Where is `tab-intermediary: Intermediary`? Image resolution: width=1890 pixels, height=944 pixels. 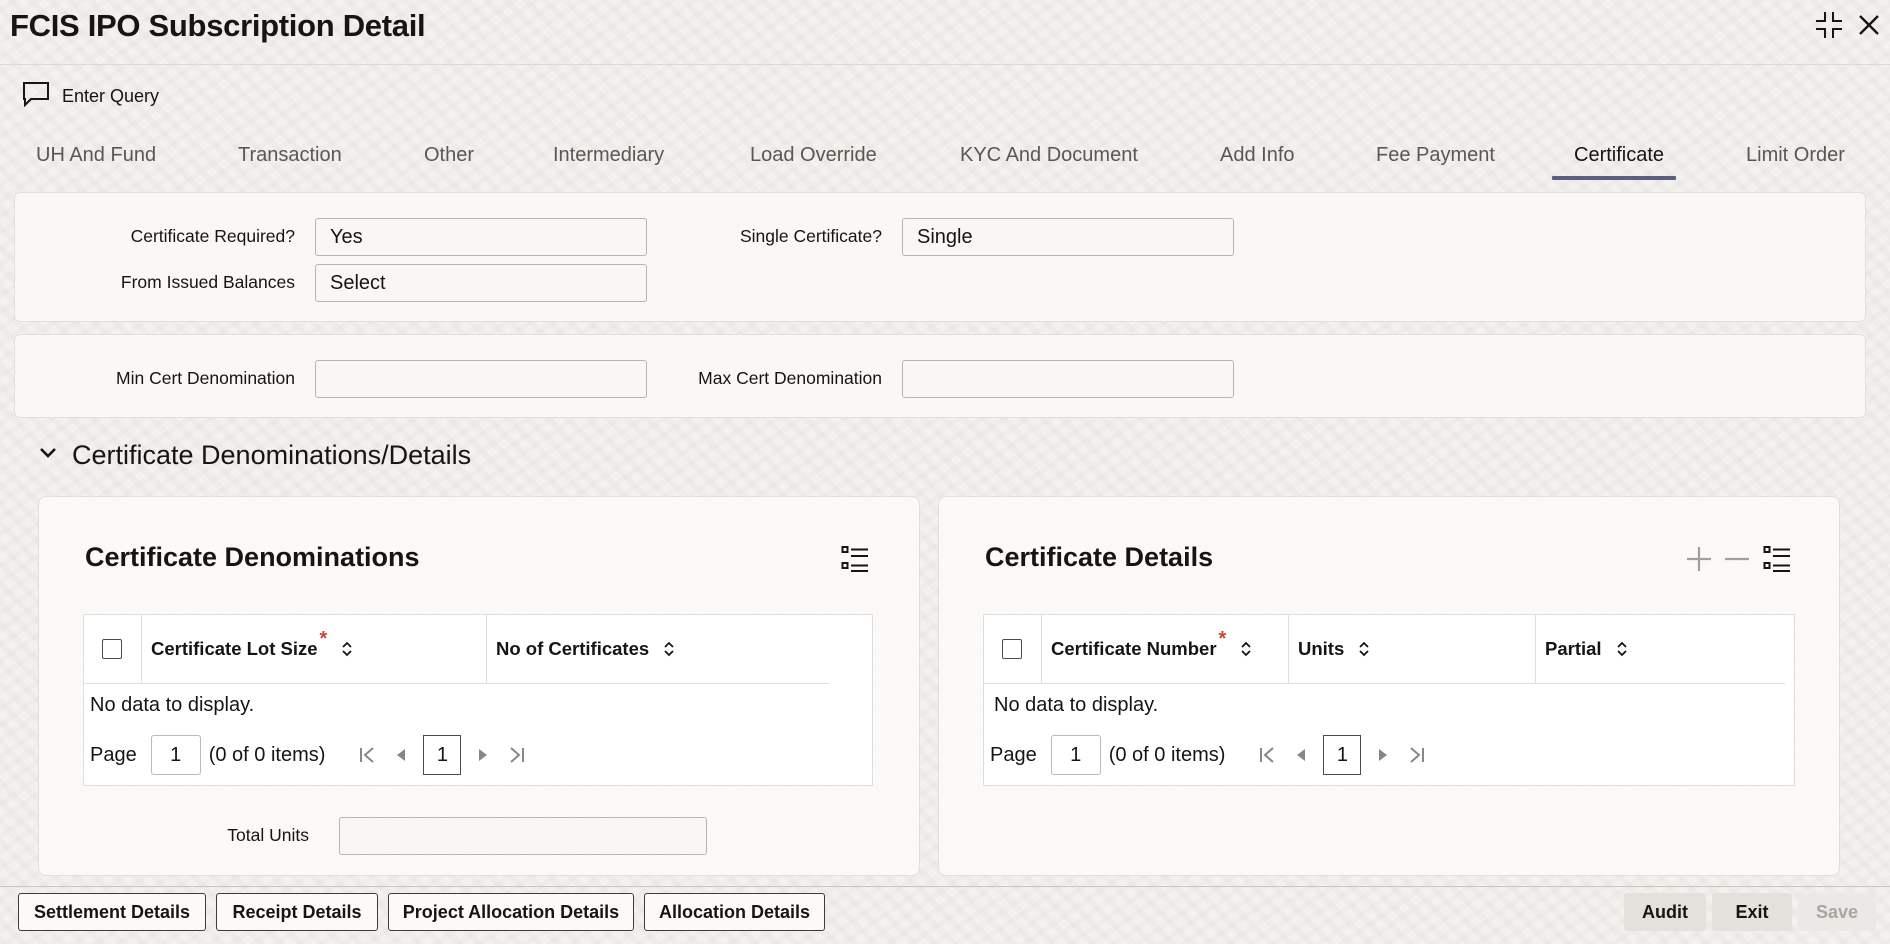 tab-intermediary: Intermediary is located at coordinates (608, 160).